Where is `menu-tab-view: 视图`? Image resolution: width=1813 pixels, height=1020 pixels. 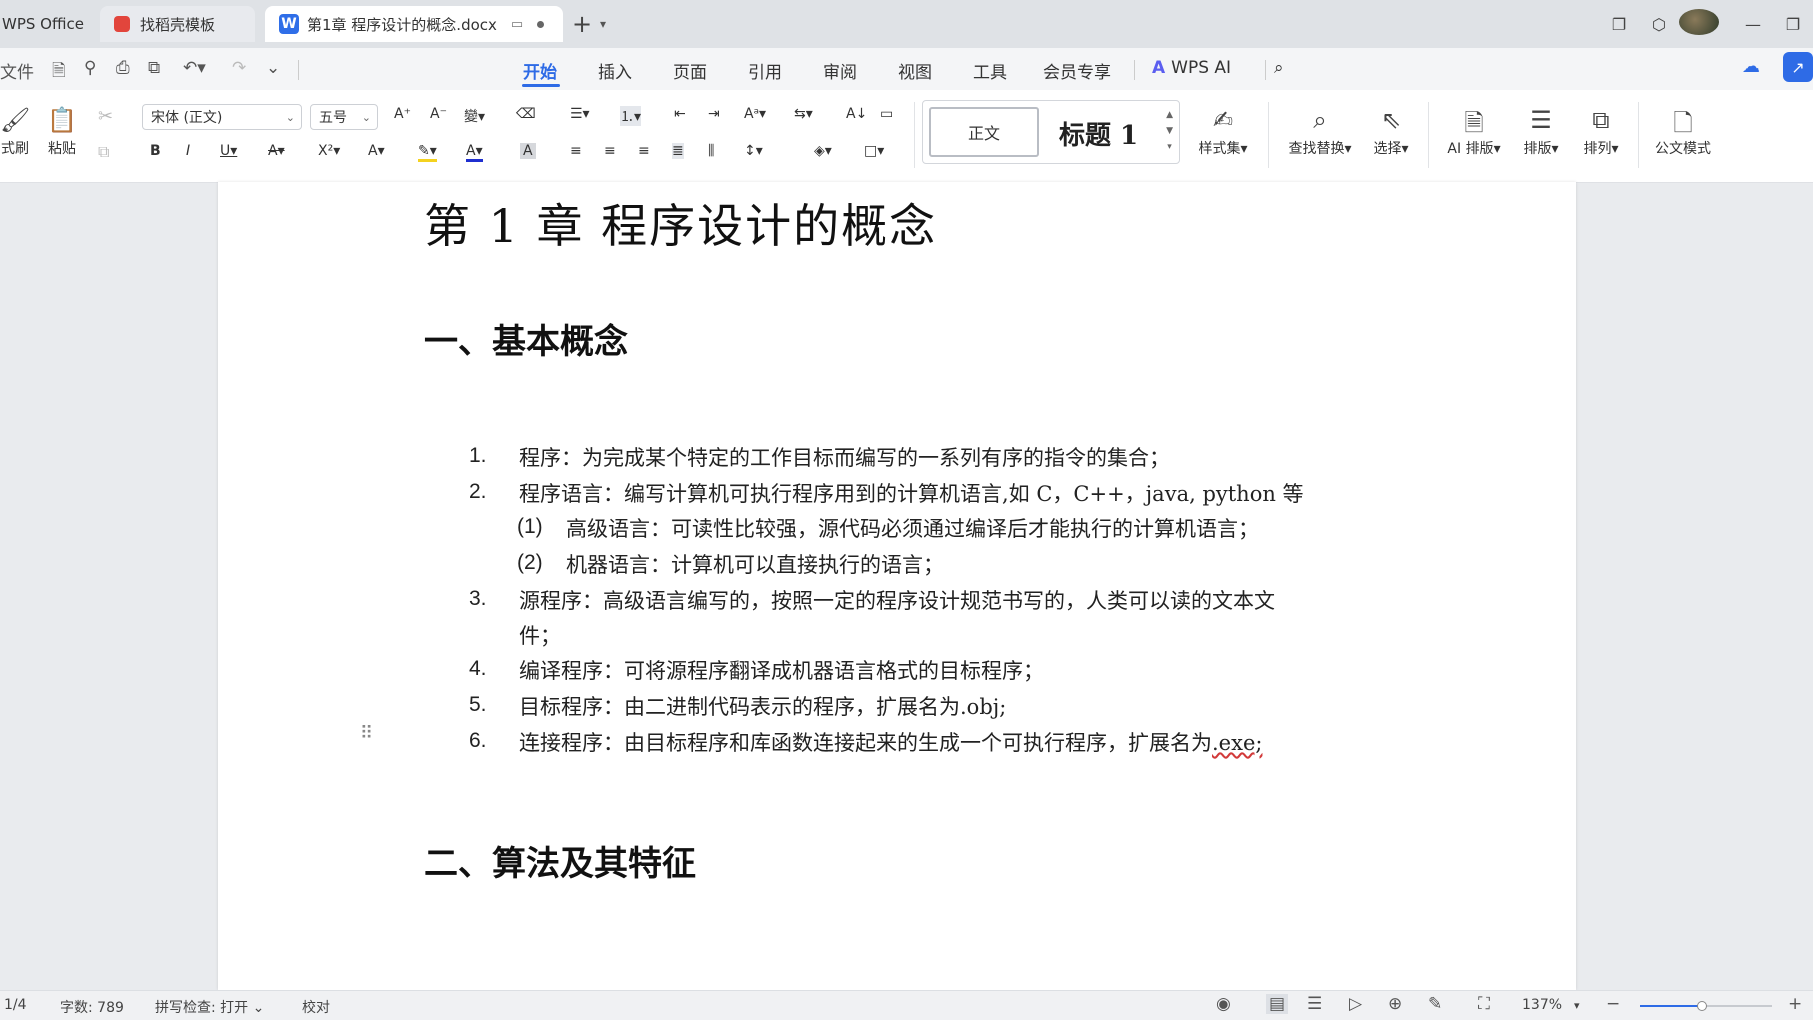 menu-tab-view: 视图 is located at coordinates (915, 70).